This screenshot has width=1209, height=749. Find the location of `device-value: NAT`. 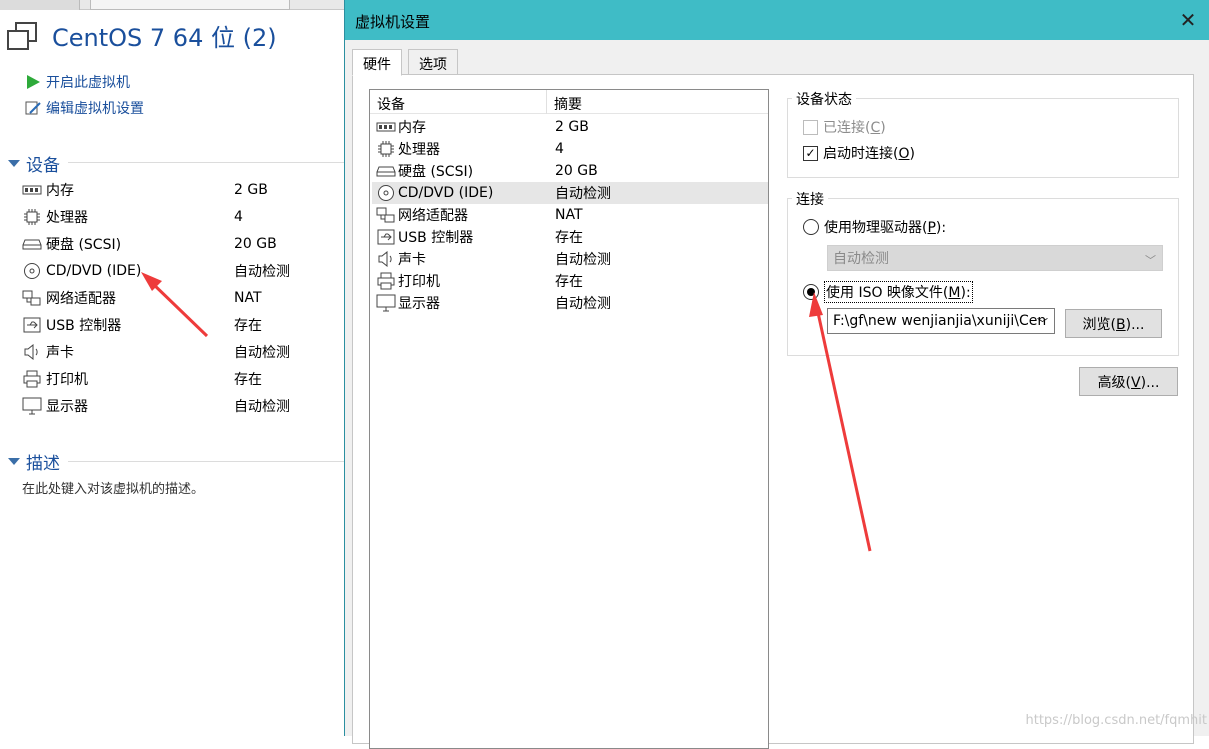

device-value: NAT is located at coordinates (248, 298).